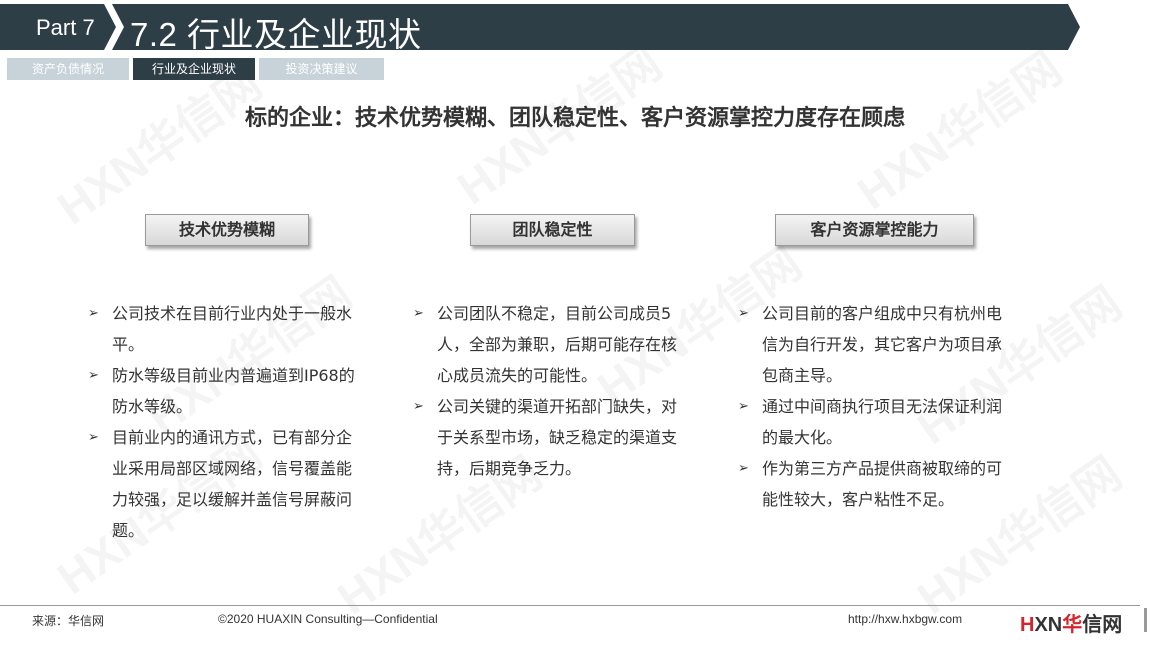 This screenshot has width=1150, height=645. I want to click on tab-investment-advice: 投资决策建议, so click(321, 69).